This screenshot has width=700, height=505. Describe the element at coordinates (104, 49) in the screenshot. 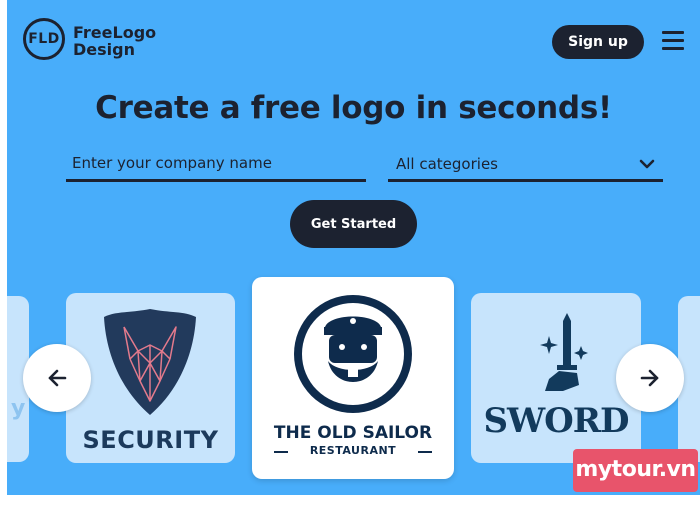

I see `logo-line-2: Design` at that location.